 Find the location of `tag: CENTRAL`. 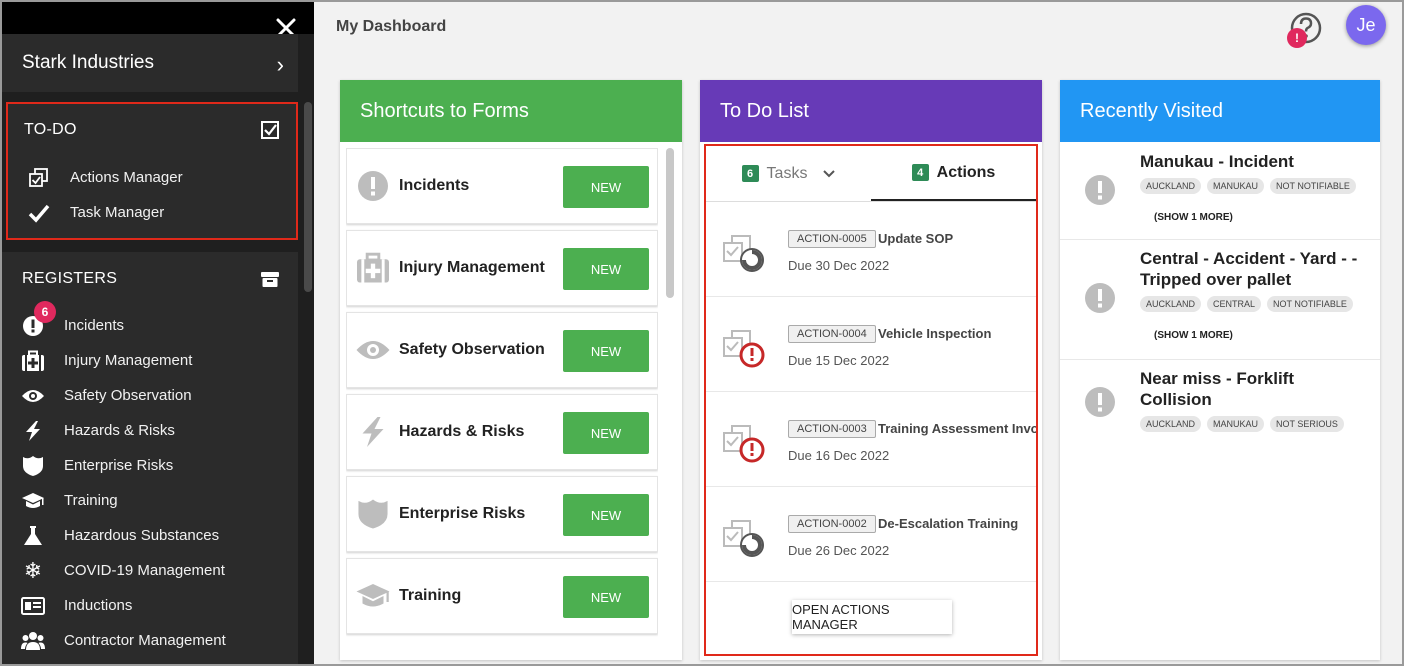

tag: CENTRAL is located at coordinates (1234, 304).